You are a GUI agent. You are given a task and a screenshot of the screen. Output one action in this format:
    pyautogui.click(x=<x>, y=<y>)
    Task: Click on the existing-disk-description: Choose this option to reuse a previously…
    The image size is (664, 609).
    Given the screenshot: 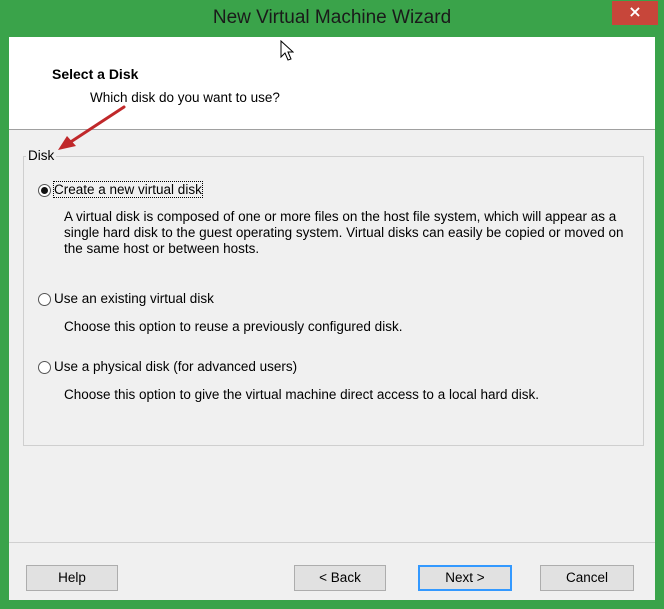 What is the action you would take?
    pyautogui.click(x=233, y=326)
    